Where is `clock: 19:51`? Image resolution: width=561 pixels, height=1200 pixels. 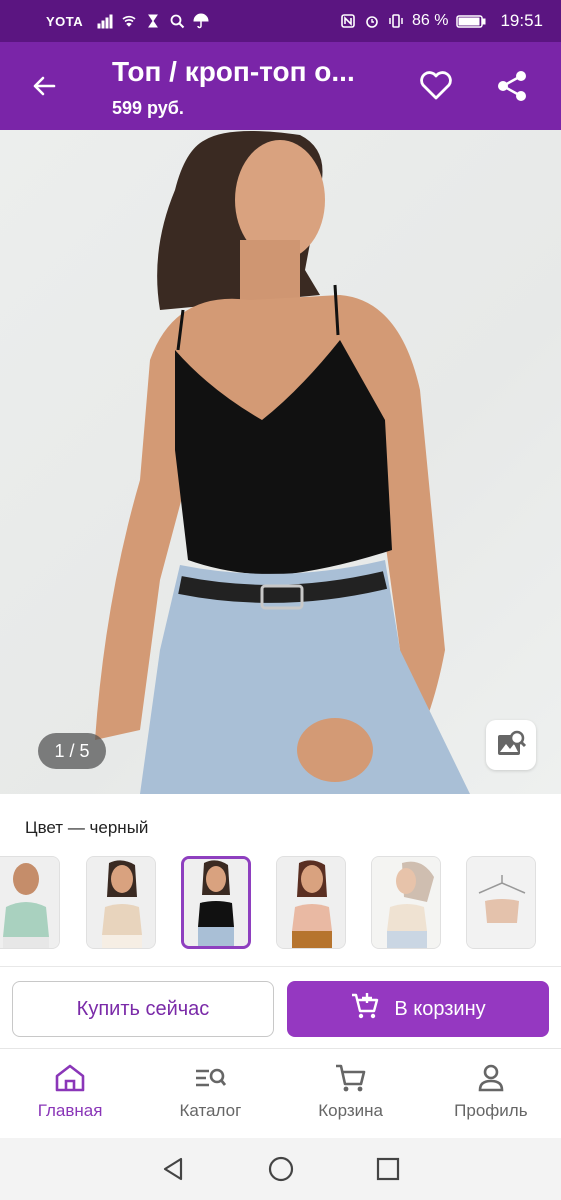
clock: 19:51 is located at coordinates (521, 20).